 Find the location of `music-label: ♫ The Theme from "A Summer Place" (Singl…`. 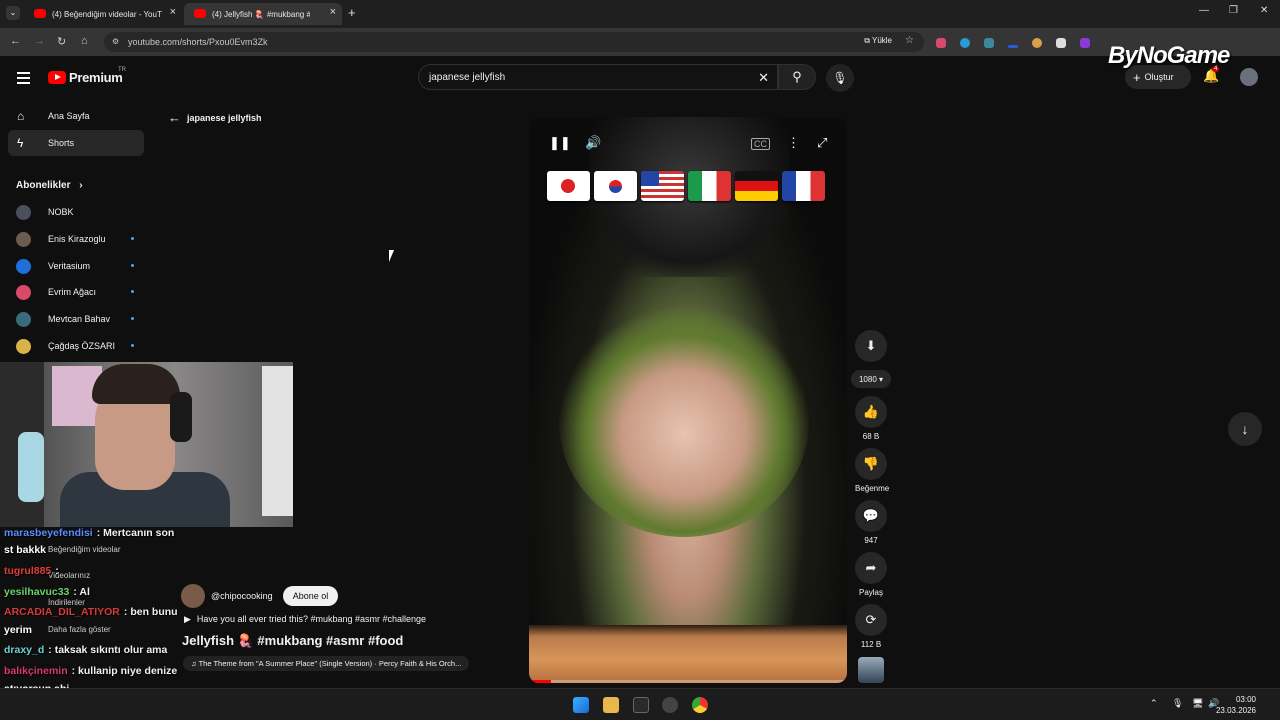

music-label: ♫ The Theme from "A Summer Place" (Singl… is located at coordinates (326, 663).